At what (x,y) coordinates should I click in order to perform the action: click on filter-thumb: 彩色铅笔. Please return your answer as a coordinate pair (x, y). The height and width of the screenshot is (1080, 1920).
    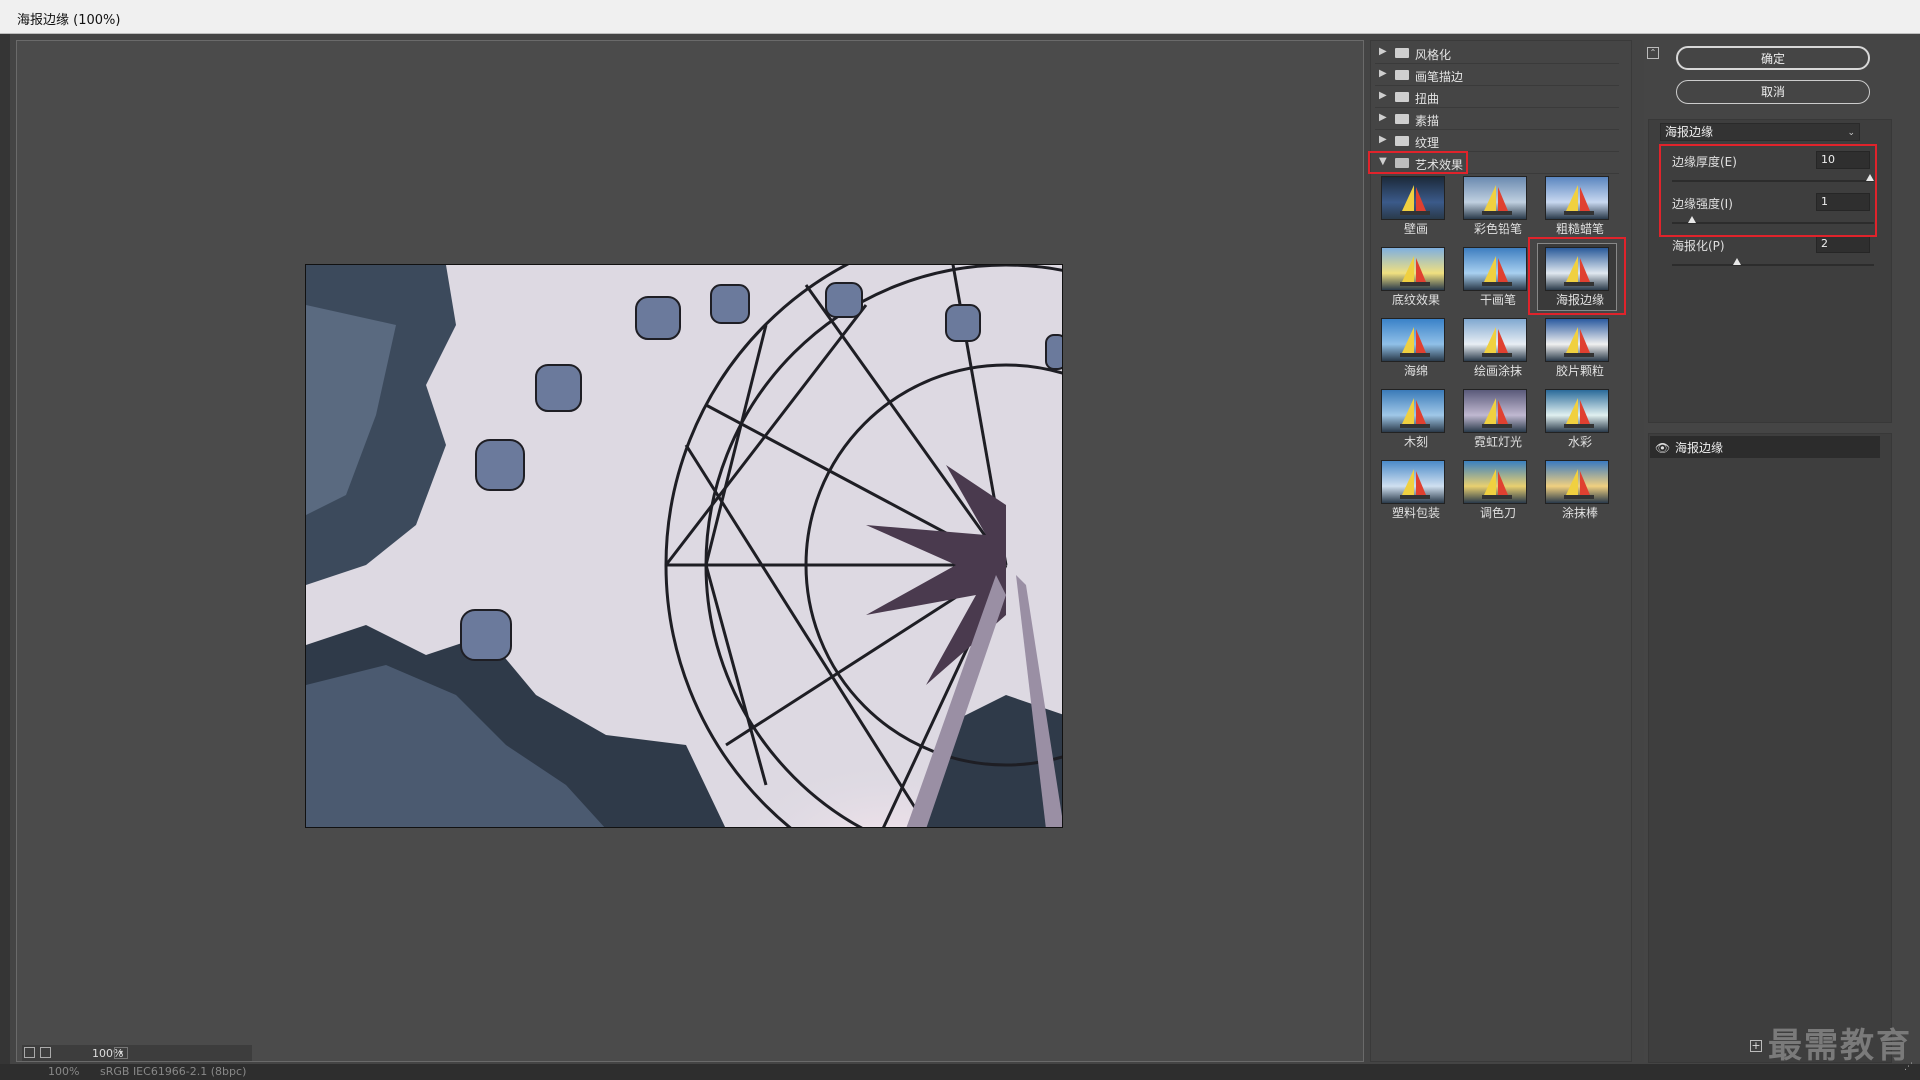
    Looking at the image, I should click on (1492, 205).